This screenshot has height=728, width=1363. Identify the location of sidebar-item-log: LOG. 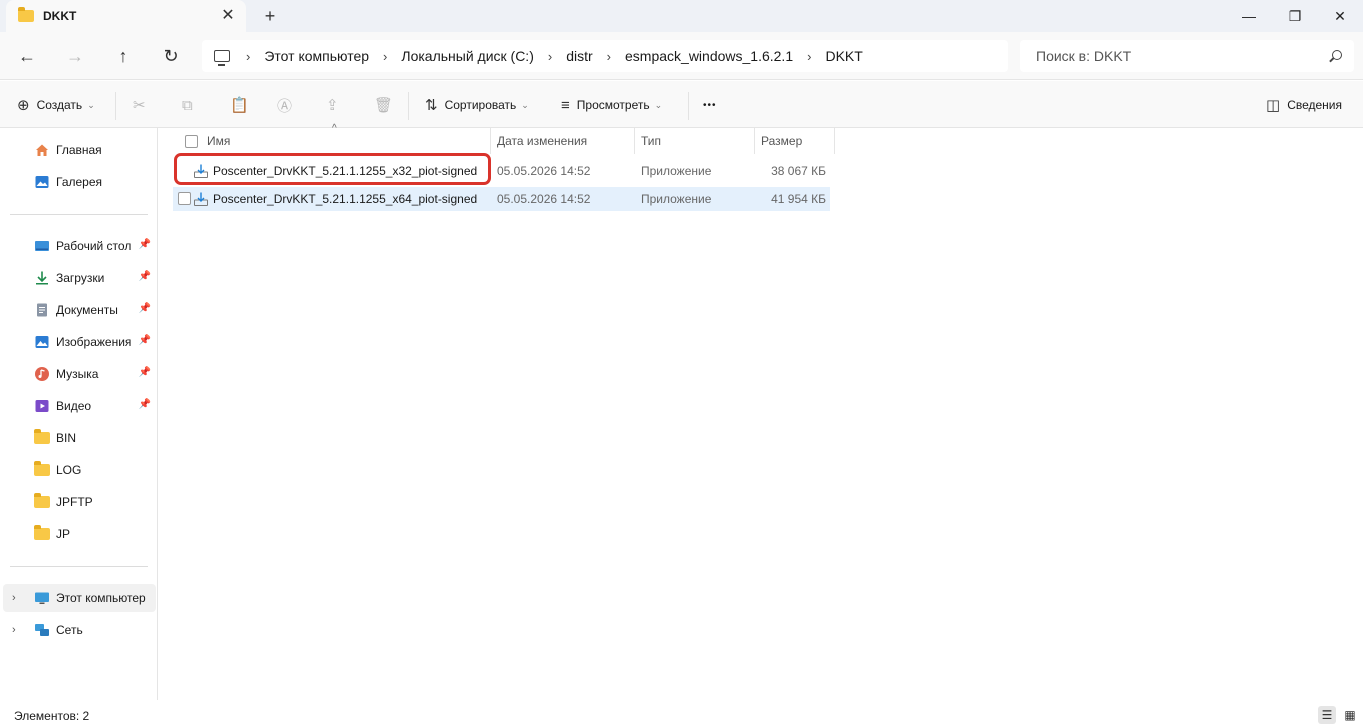
(77, 470).